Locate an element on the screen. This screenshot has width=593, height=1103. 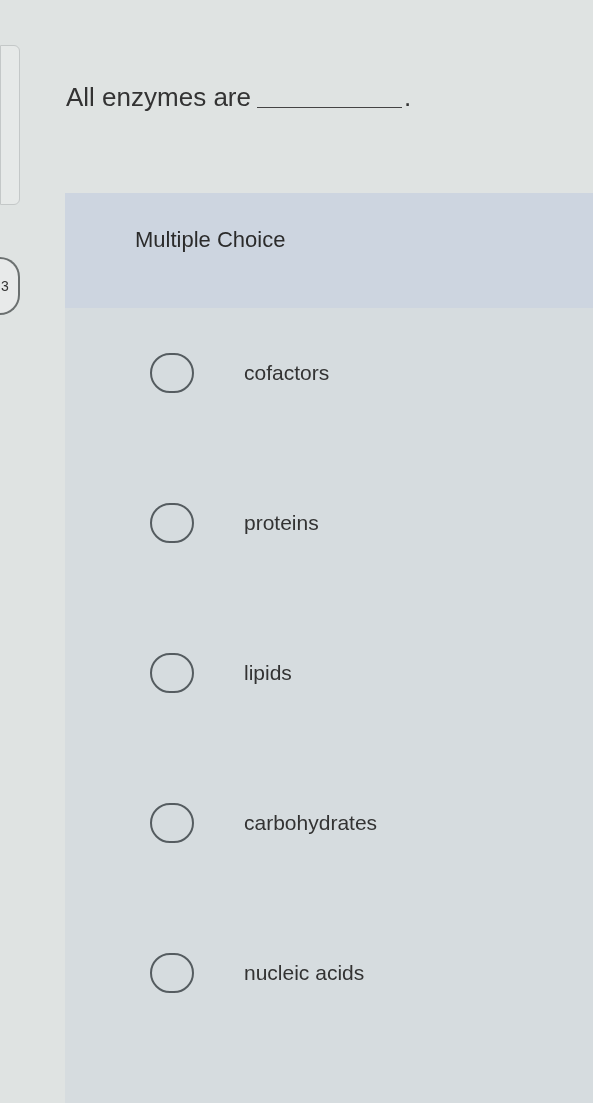
option-label: cofactors is located at coordinates (287, 373).